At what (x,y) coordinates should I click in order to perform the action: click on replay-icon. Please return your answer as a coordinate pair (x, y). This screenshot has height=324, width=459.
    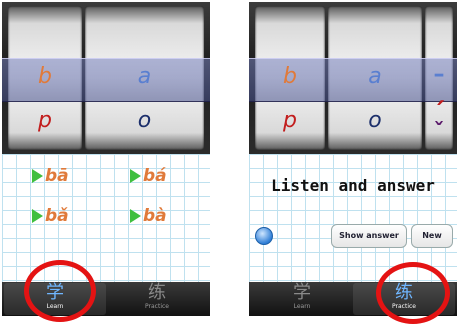
    Looking at the image, I should click on (264, 236).